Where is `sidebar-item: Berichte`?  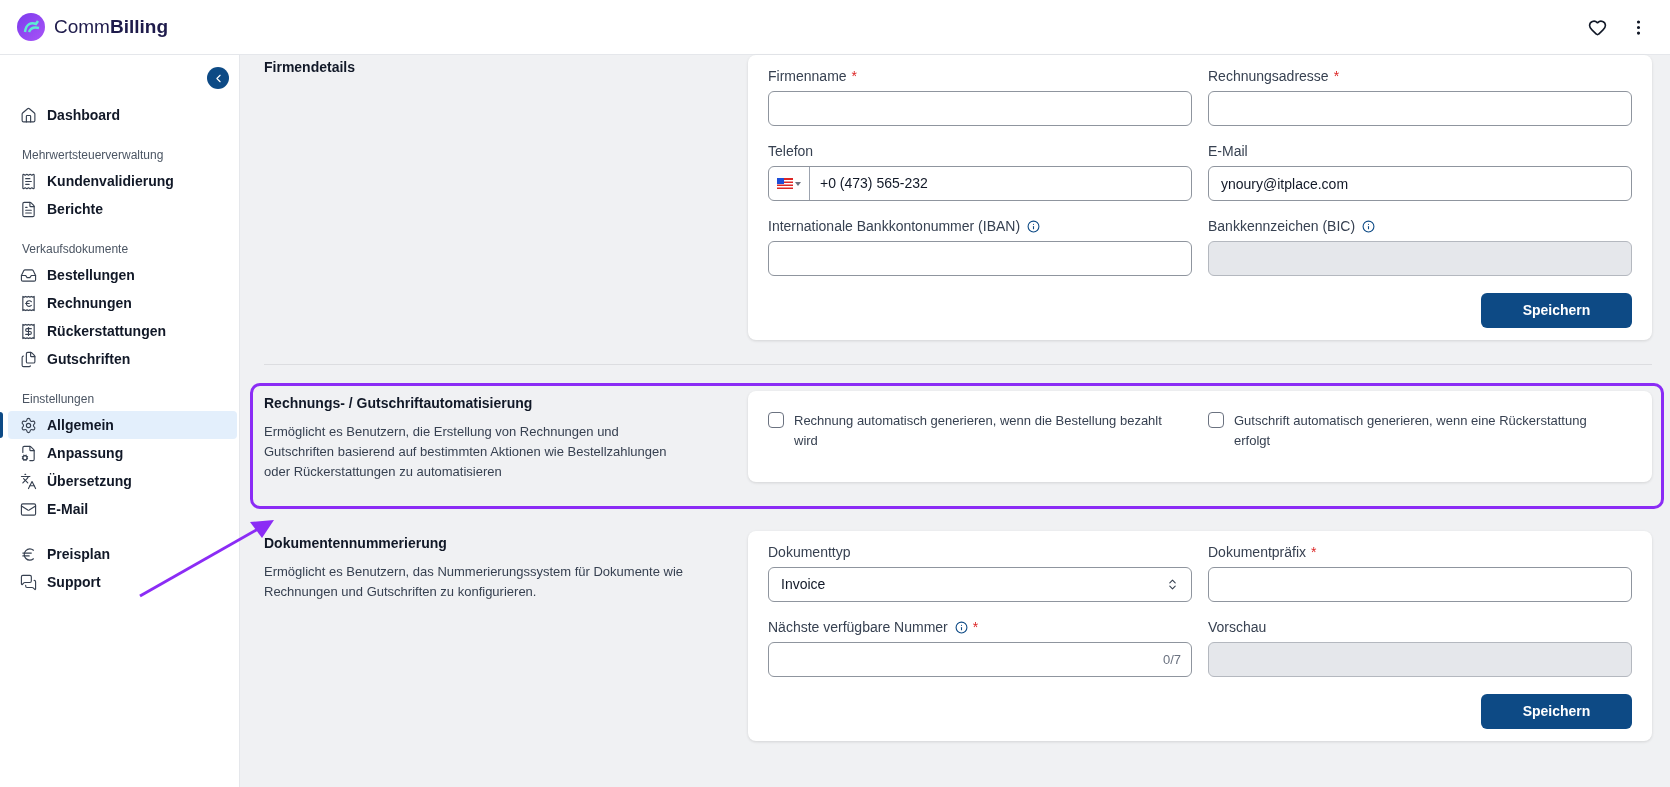
sidebar-item: Berichte is located at coordinates (122, 209).